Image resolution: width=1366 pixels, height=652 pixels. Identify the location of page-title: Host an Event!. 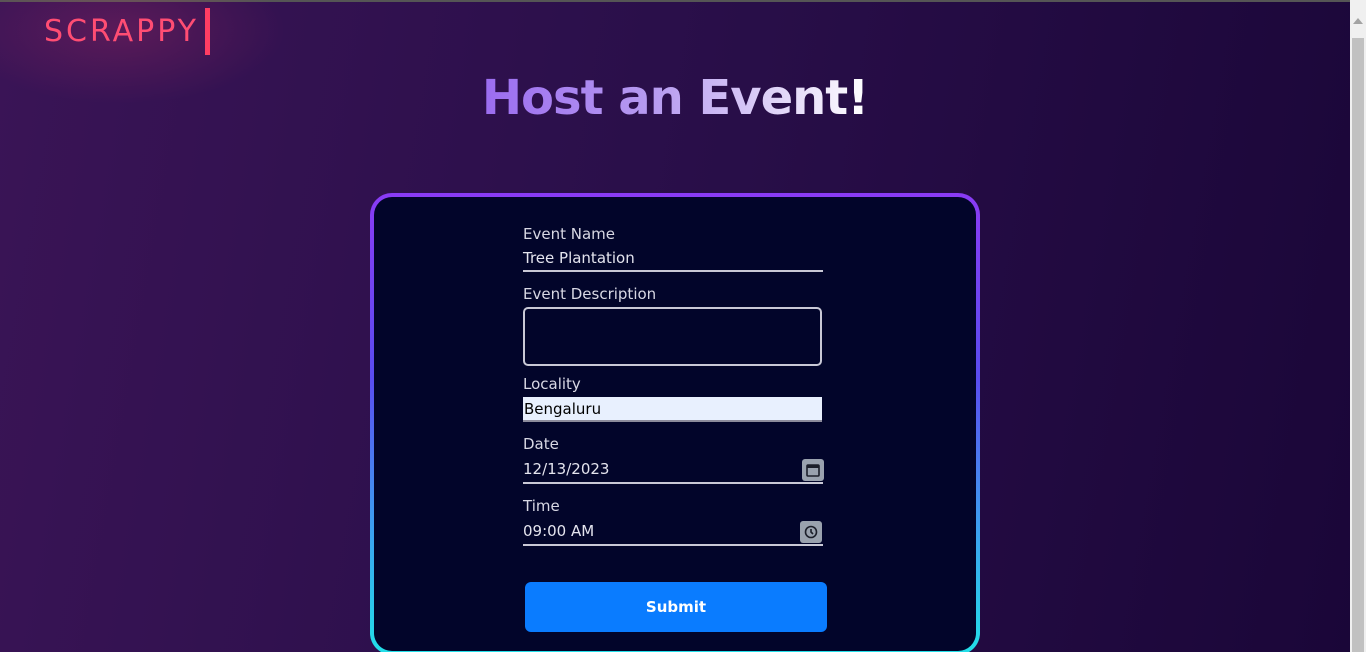
(675, 98).